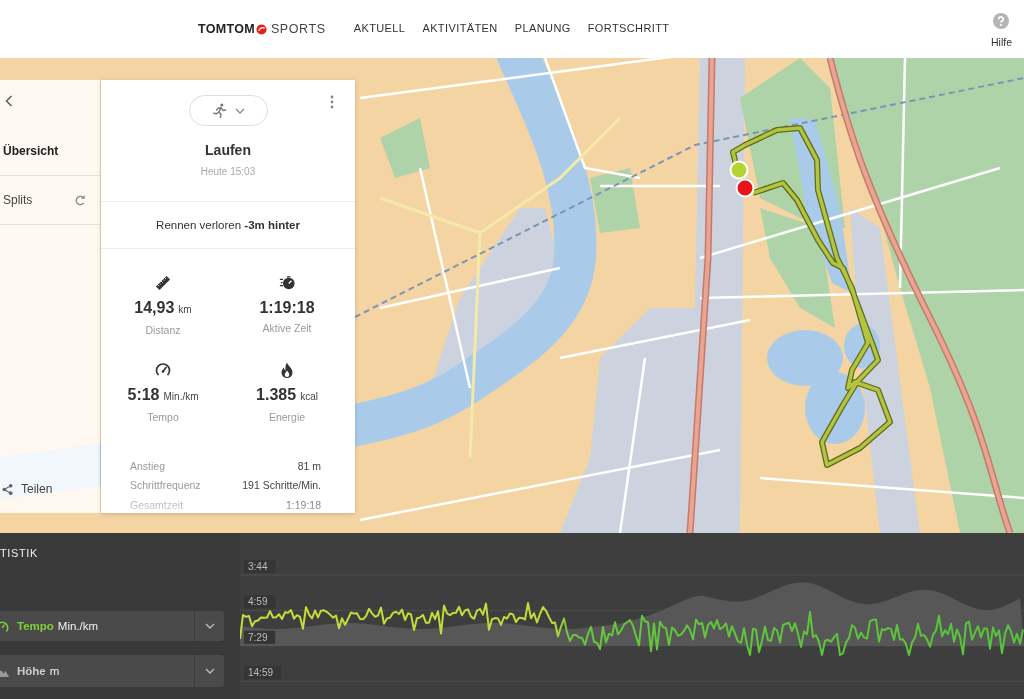 Image resolution: width=1024 pixels, height=699 pixels. I want to click on nav-link: AKTIVITÄTEN, so click(460, 29).